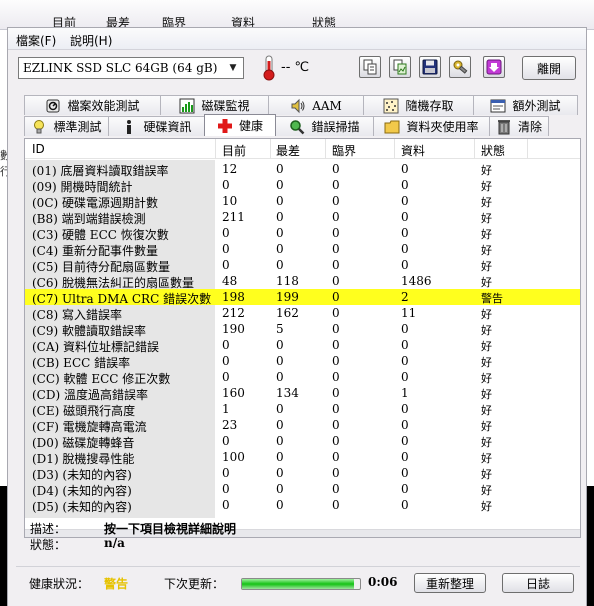 Image resolution: width=594 pixels, height=606 pixels. Describe the element at coordinates (493, 150) in the screenshot. I see `col-header-status: 狀態` at that location.